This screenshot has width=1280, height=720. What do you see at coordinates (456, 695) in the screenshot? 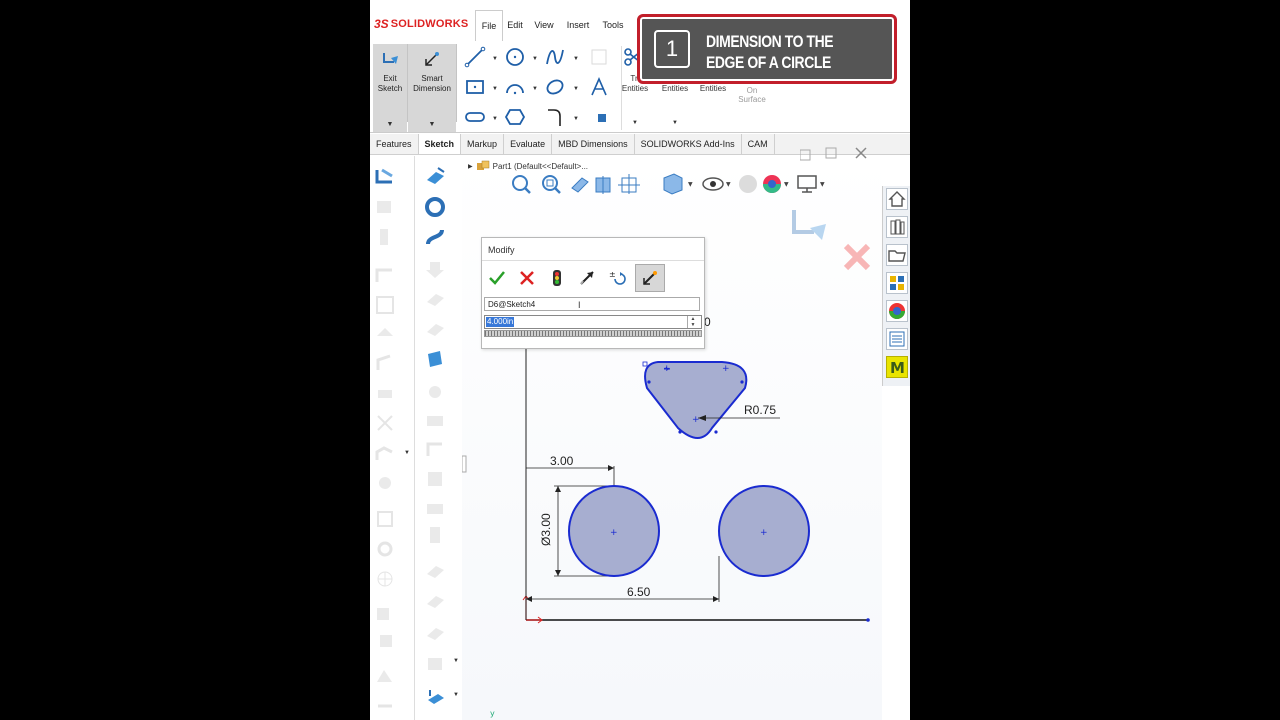
I see `reference-dropdown-icon: ▼` at bounding box center [456, 695].